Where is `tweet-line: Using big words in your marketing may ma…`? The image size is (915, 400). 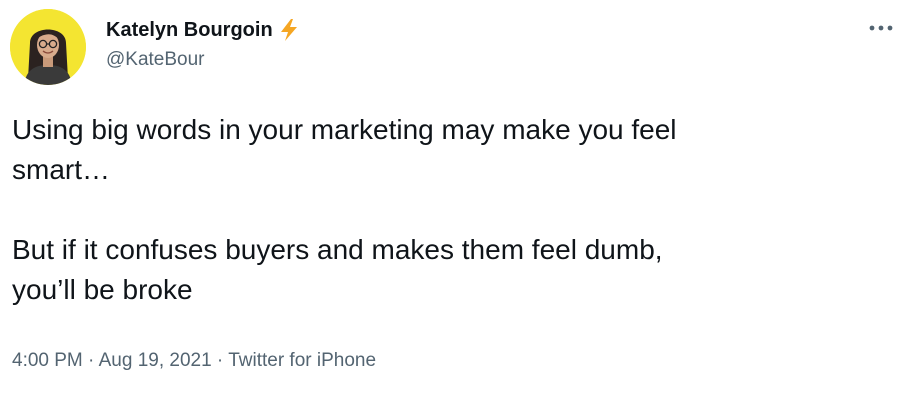 tweet-line: Using big words in your marketing may ma… is located at coordinates (344, 129).